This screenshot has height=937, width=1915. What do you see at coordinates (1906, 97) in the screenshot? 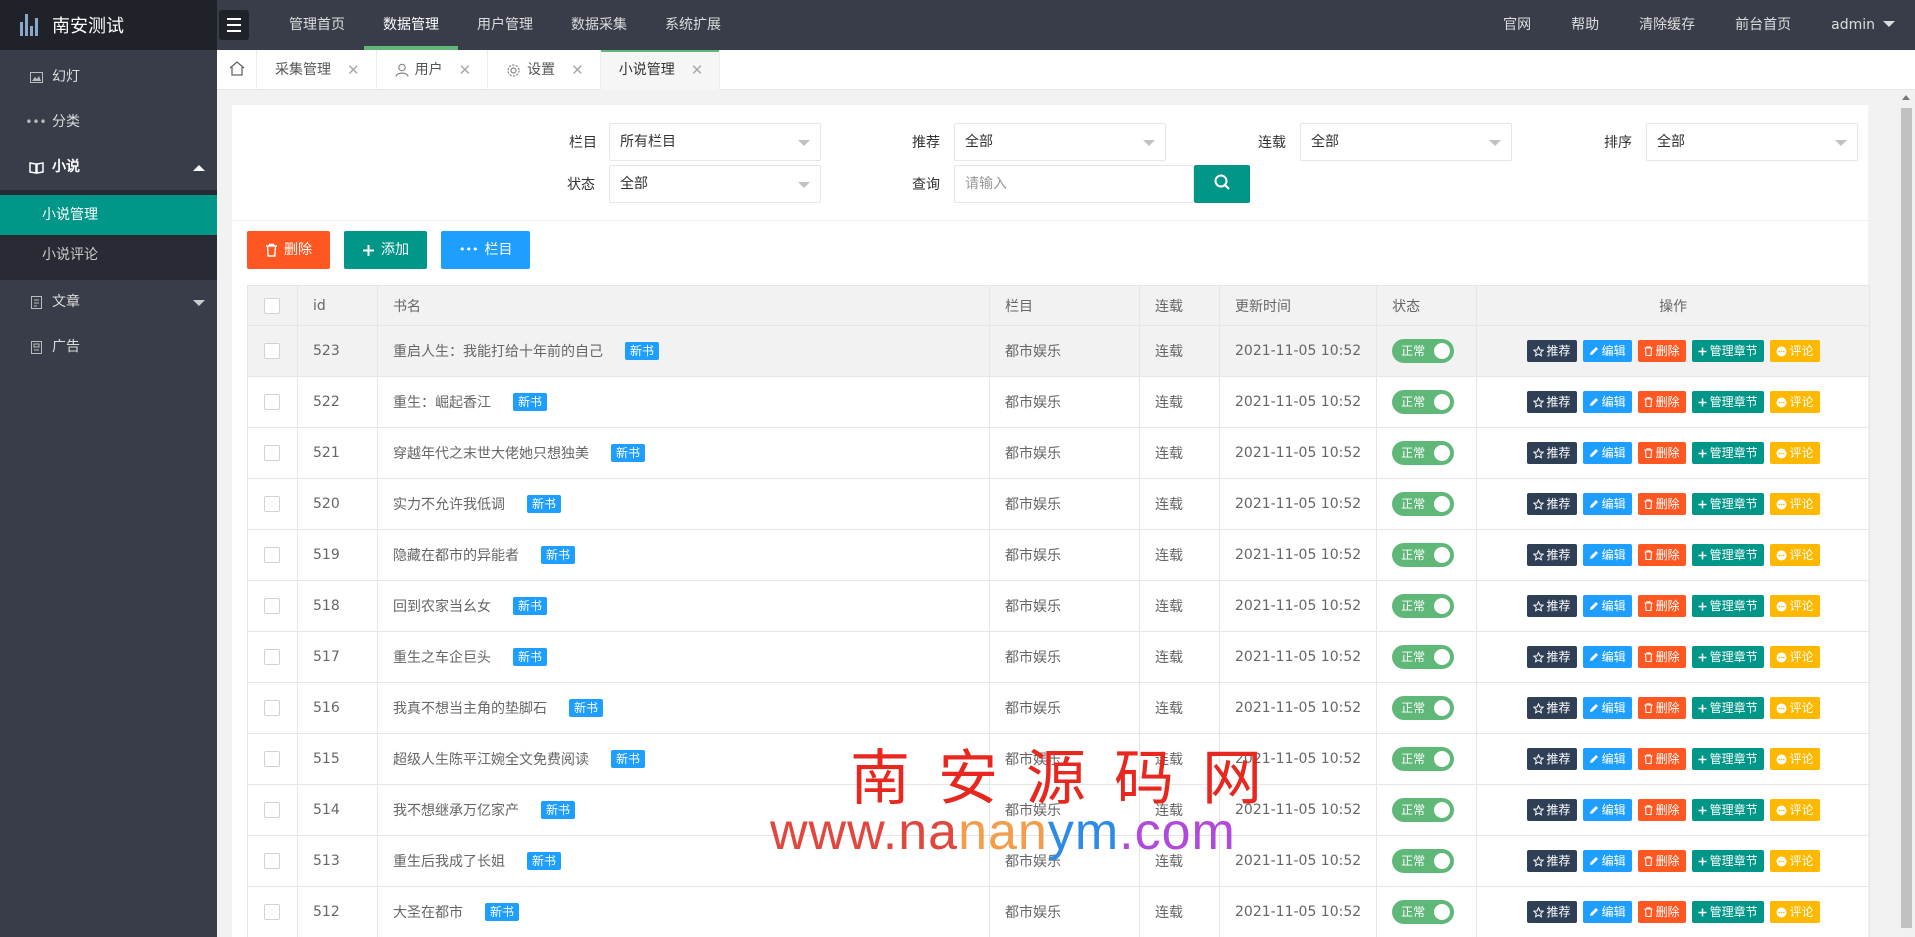
I see `scroll-up-icon` at bounding box center [1906, 97].